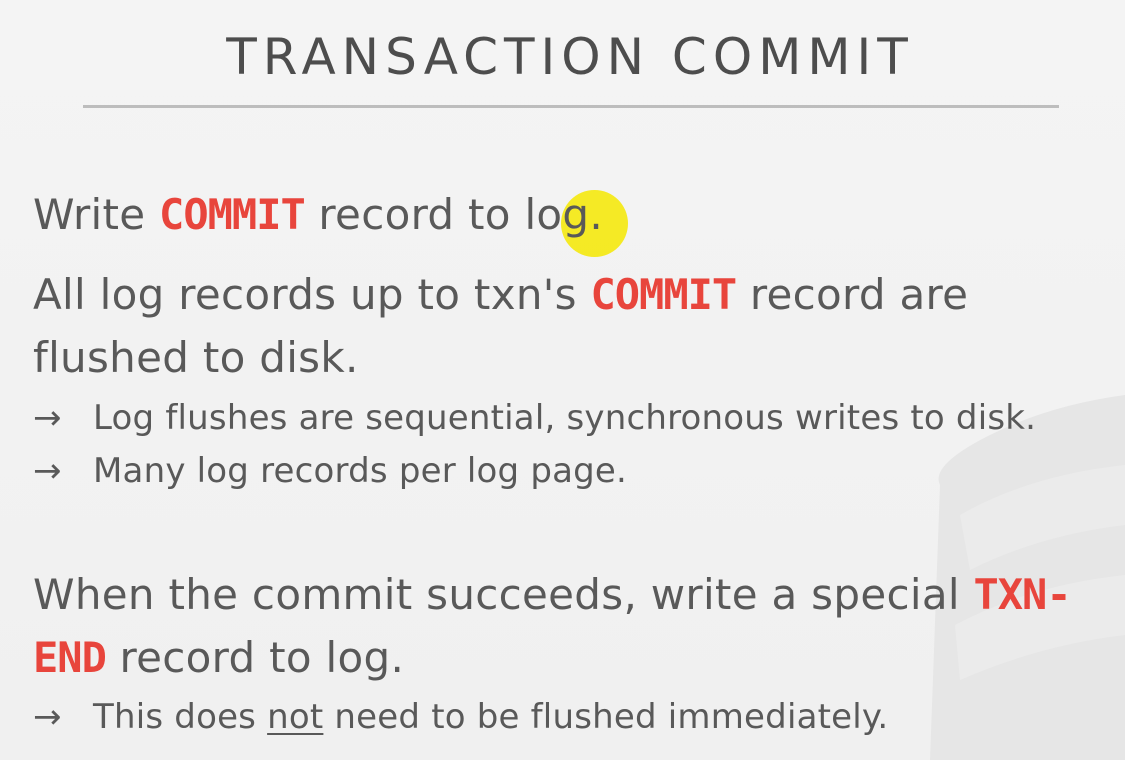 The width and height of the screenshot is (1125, 760). I want to click on point-write-commit: Write COMMIT record to log., so click(318, 214).